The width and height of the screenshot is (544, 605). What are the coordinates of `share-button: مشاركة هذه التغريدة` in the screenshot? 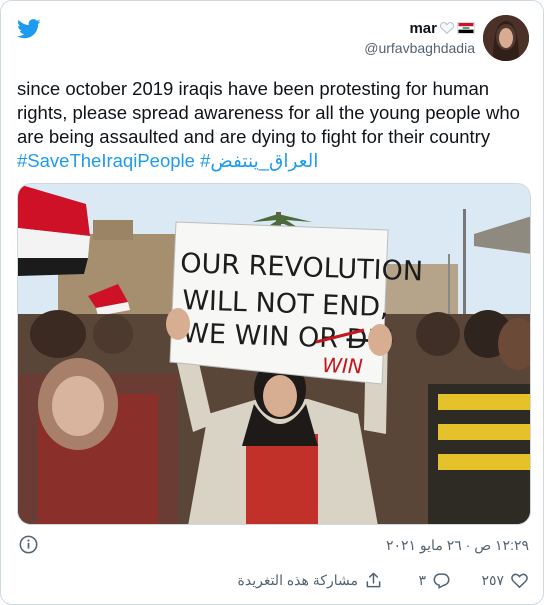 It's located at (310, 580).